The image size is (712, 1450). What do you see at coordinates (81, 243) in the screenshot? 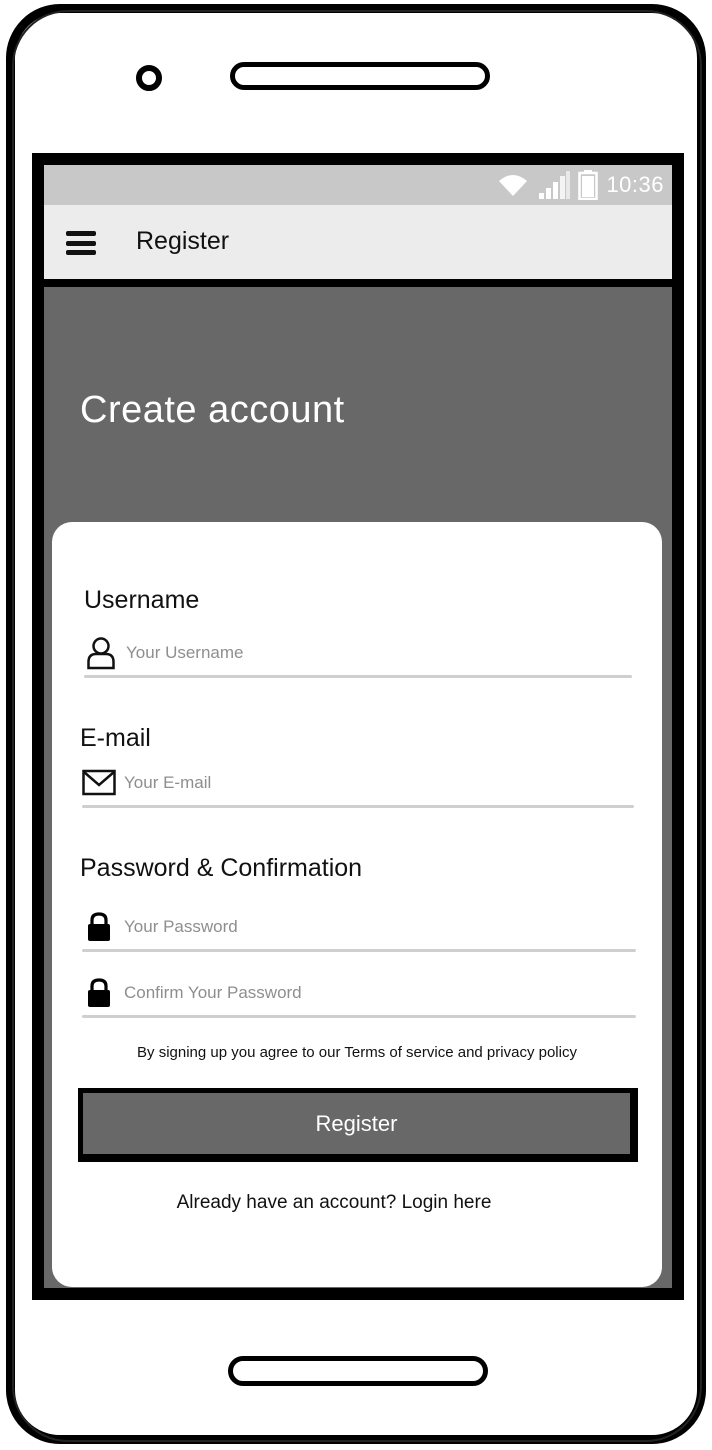
I see `hamburger-menu-icon` at bounding box center [81, 243].